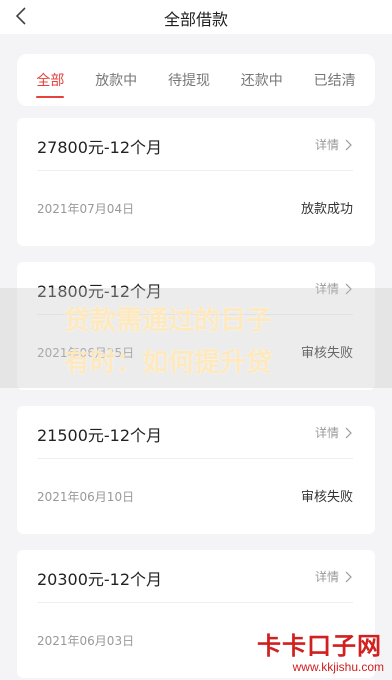  I want to click on loan-amount: 21500元-12个月, so click(100, 435).